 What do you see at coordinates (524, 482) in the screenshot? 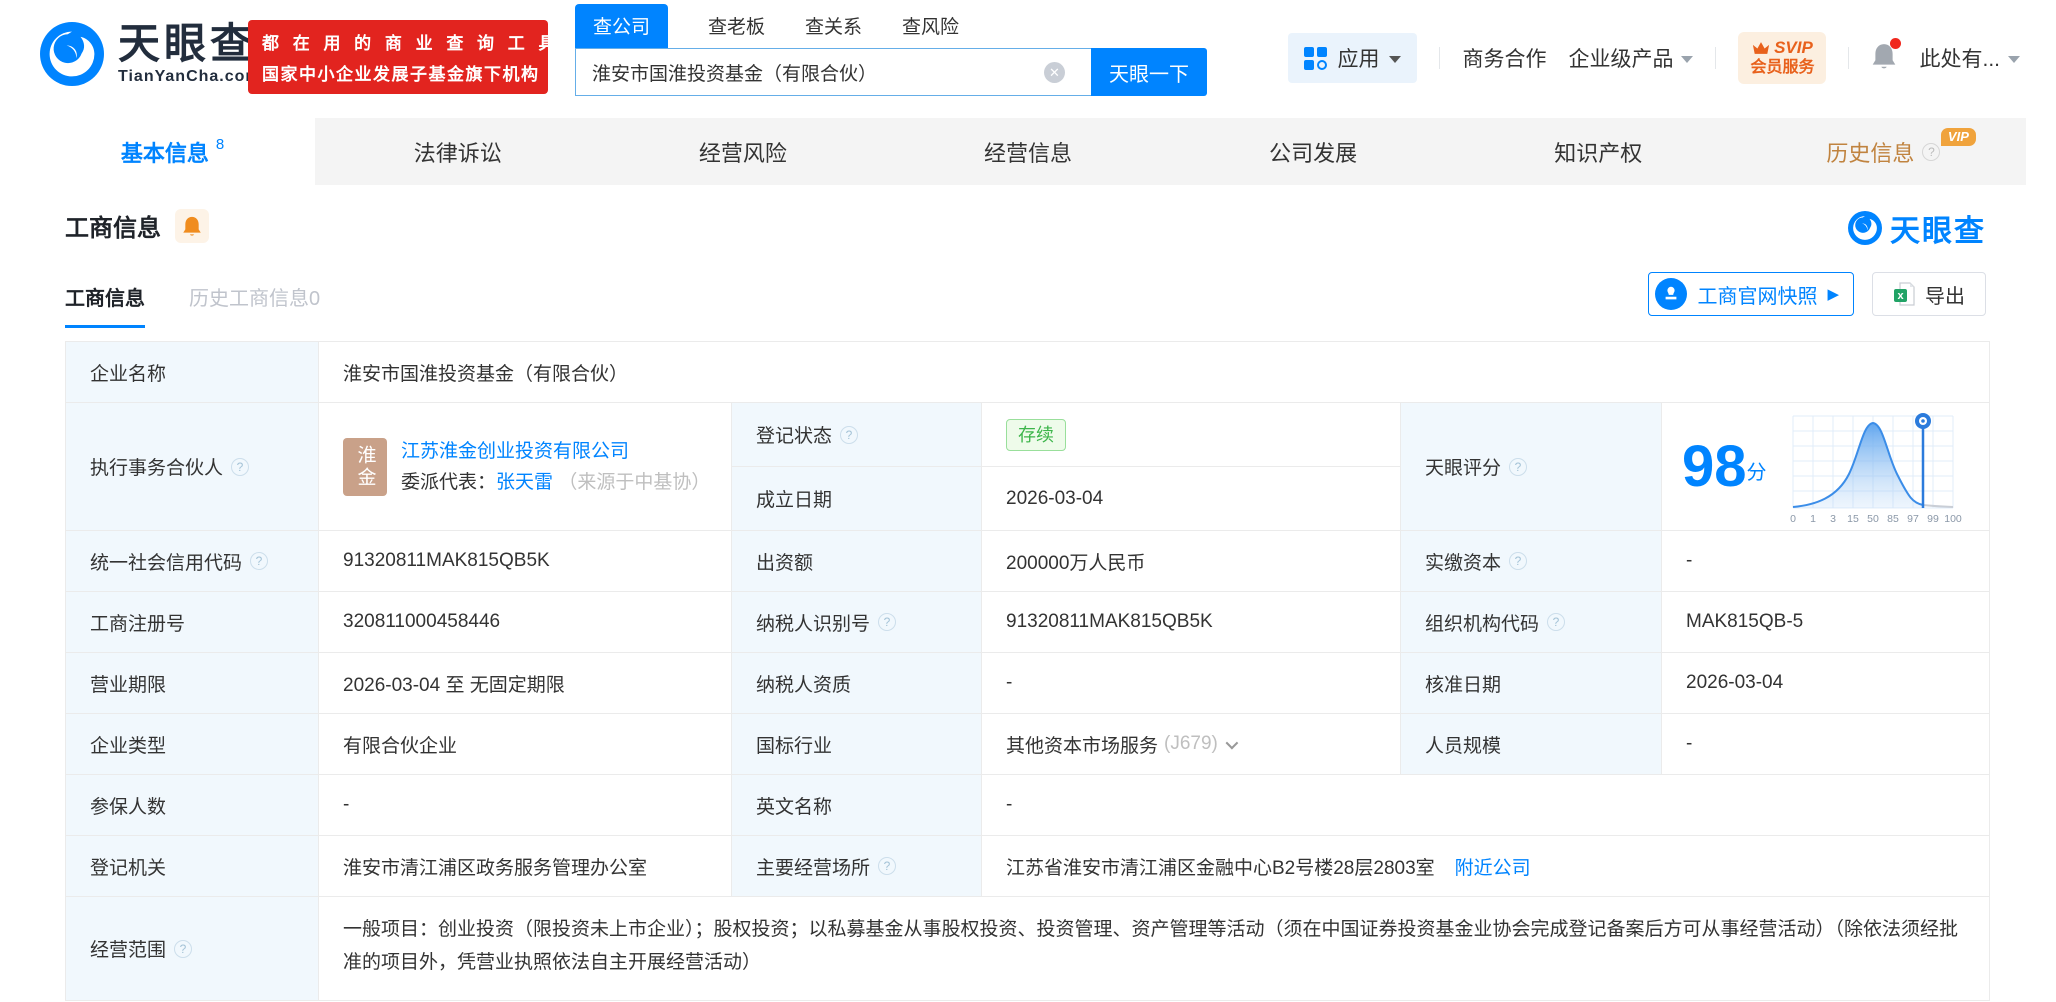
I see `representative-link: 张天雷` at bounding box center [524, 482].